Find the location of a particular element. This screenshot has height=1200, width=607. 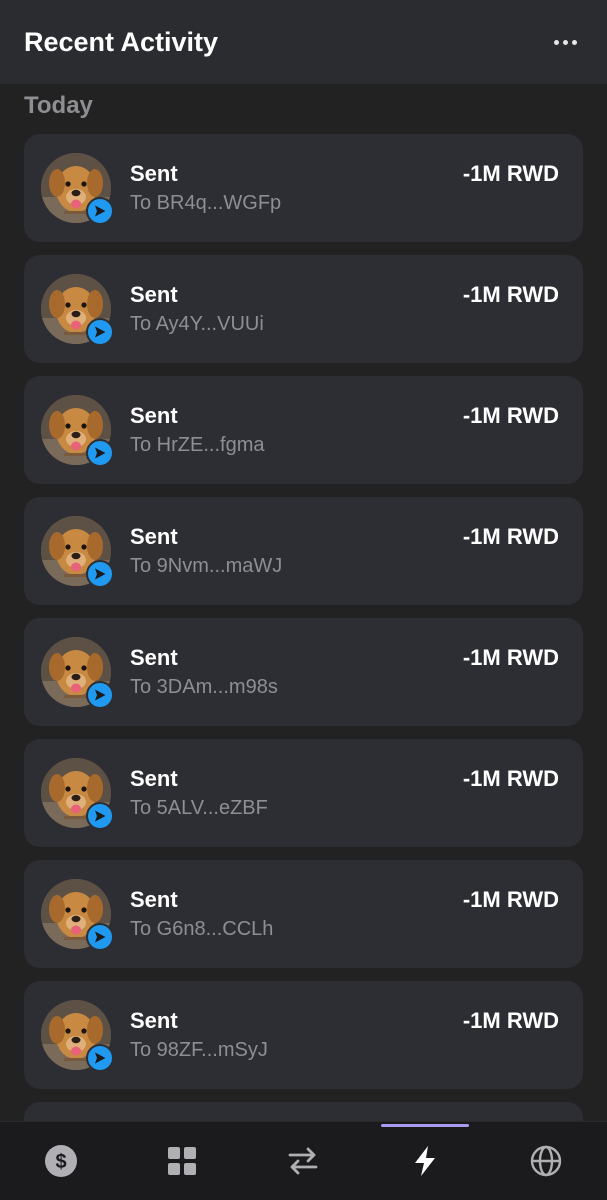

activity-recipient: To G6n8...CCLh is located at coordinates (202, 929).